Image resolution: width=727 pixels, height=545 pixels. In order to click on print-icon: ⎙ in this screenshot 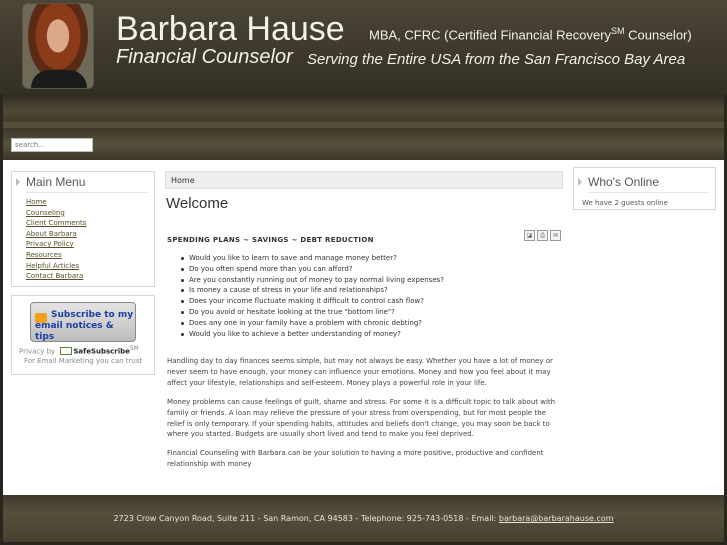, I will do `click(542, 235)`.